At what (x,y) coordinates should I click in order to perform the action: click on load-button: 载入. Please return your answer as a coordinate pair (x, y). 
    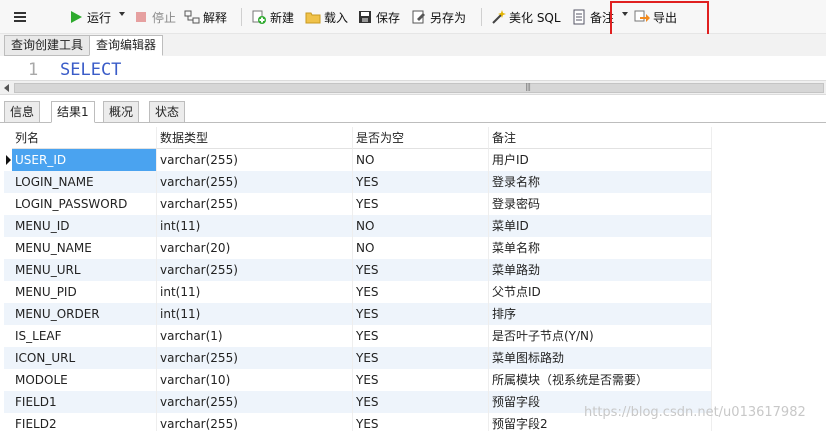
    Looking at the image, I should click on (326, 17).